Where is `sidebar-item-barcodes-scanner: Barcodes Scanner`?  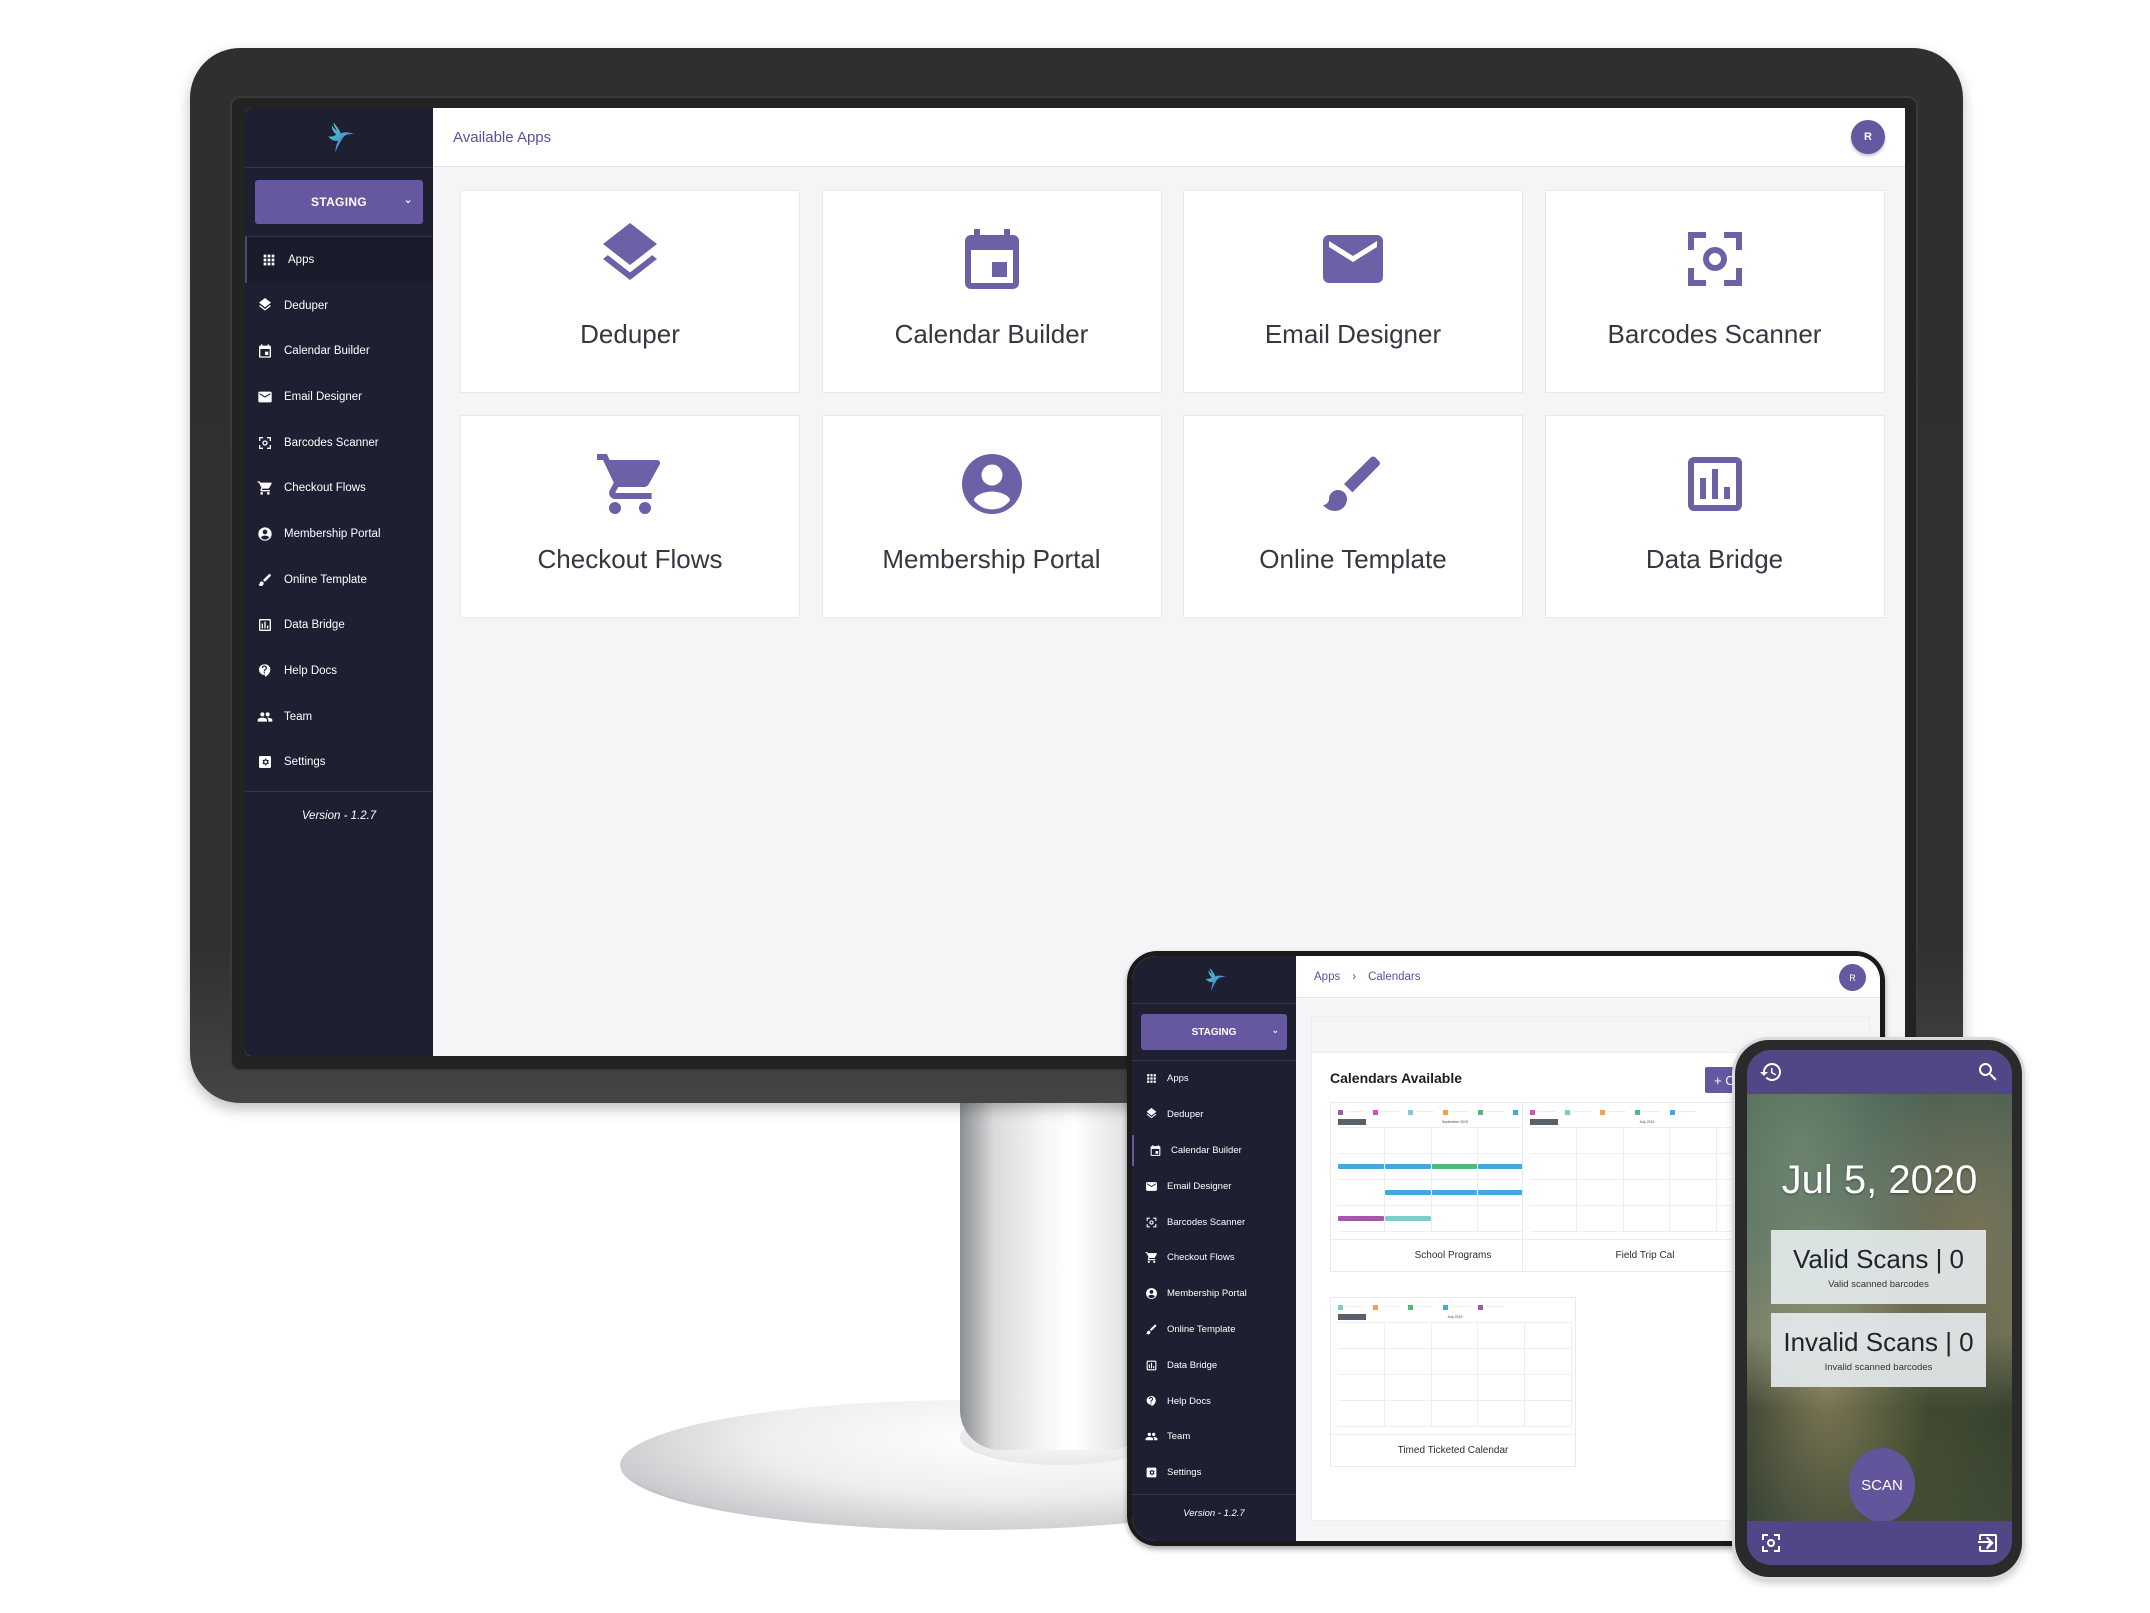 sidebar-item-barcodes-scanner: Barcodes Scanner is located at coordinates (339, 443).